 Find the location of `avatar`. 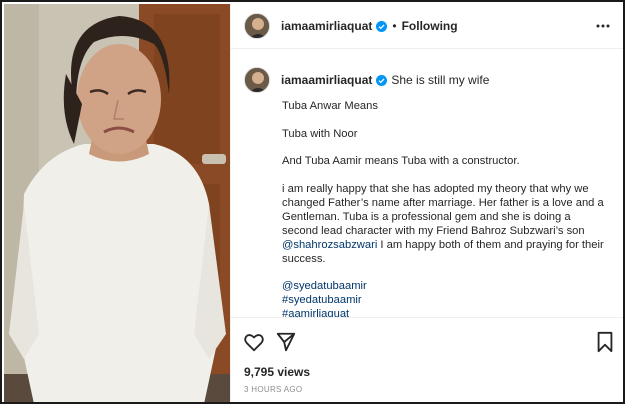

avatar is located at coordinates (257, 26).